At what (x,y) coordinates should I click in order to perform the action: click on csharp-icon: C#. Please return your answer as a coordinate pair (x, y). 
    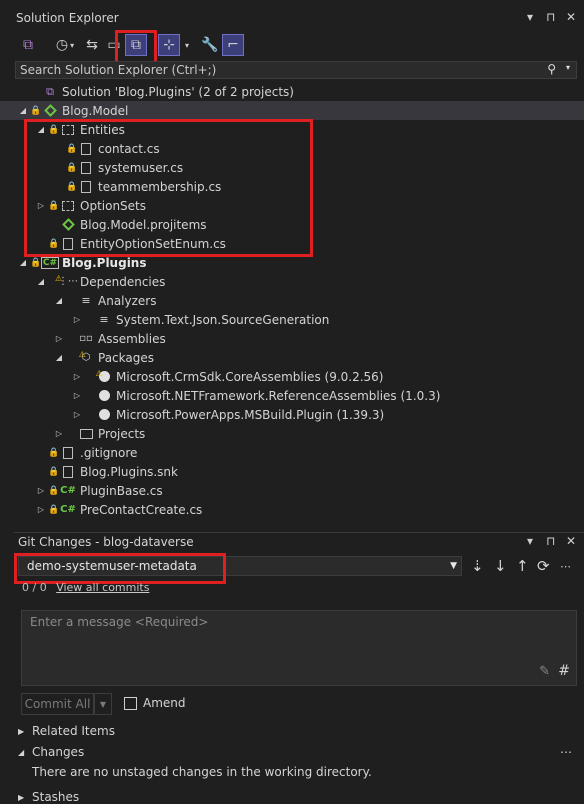
    Looking at the image, I should click on (68, 490).